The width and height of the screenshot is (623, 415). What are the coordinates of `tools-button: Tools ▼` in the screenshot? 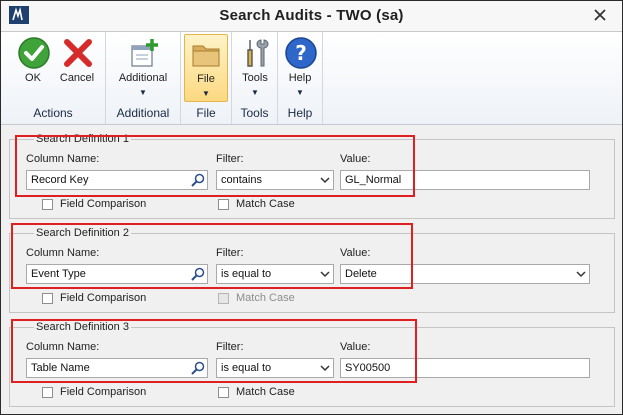 It's located at (255, 65).